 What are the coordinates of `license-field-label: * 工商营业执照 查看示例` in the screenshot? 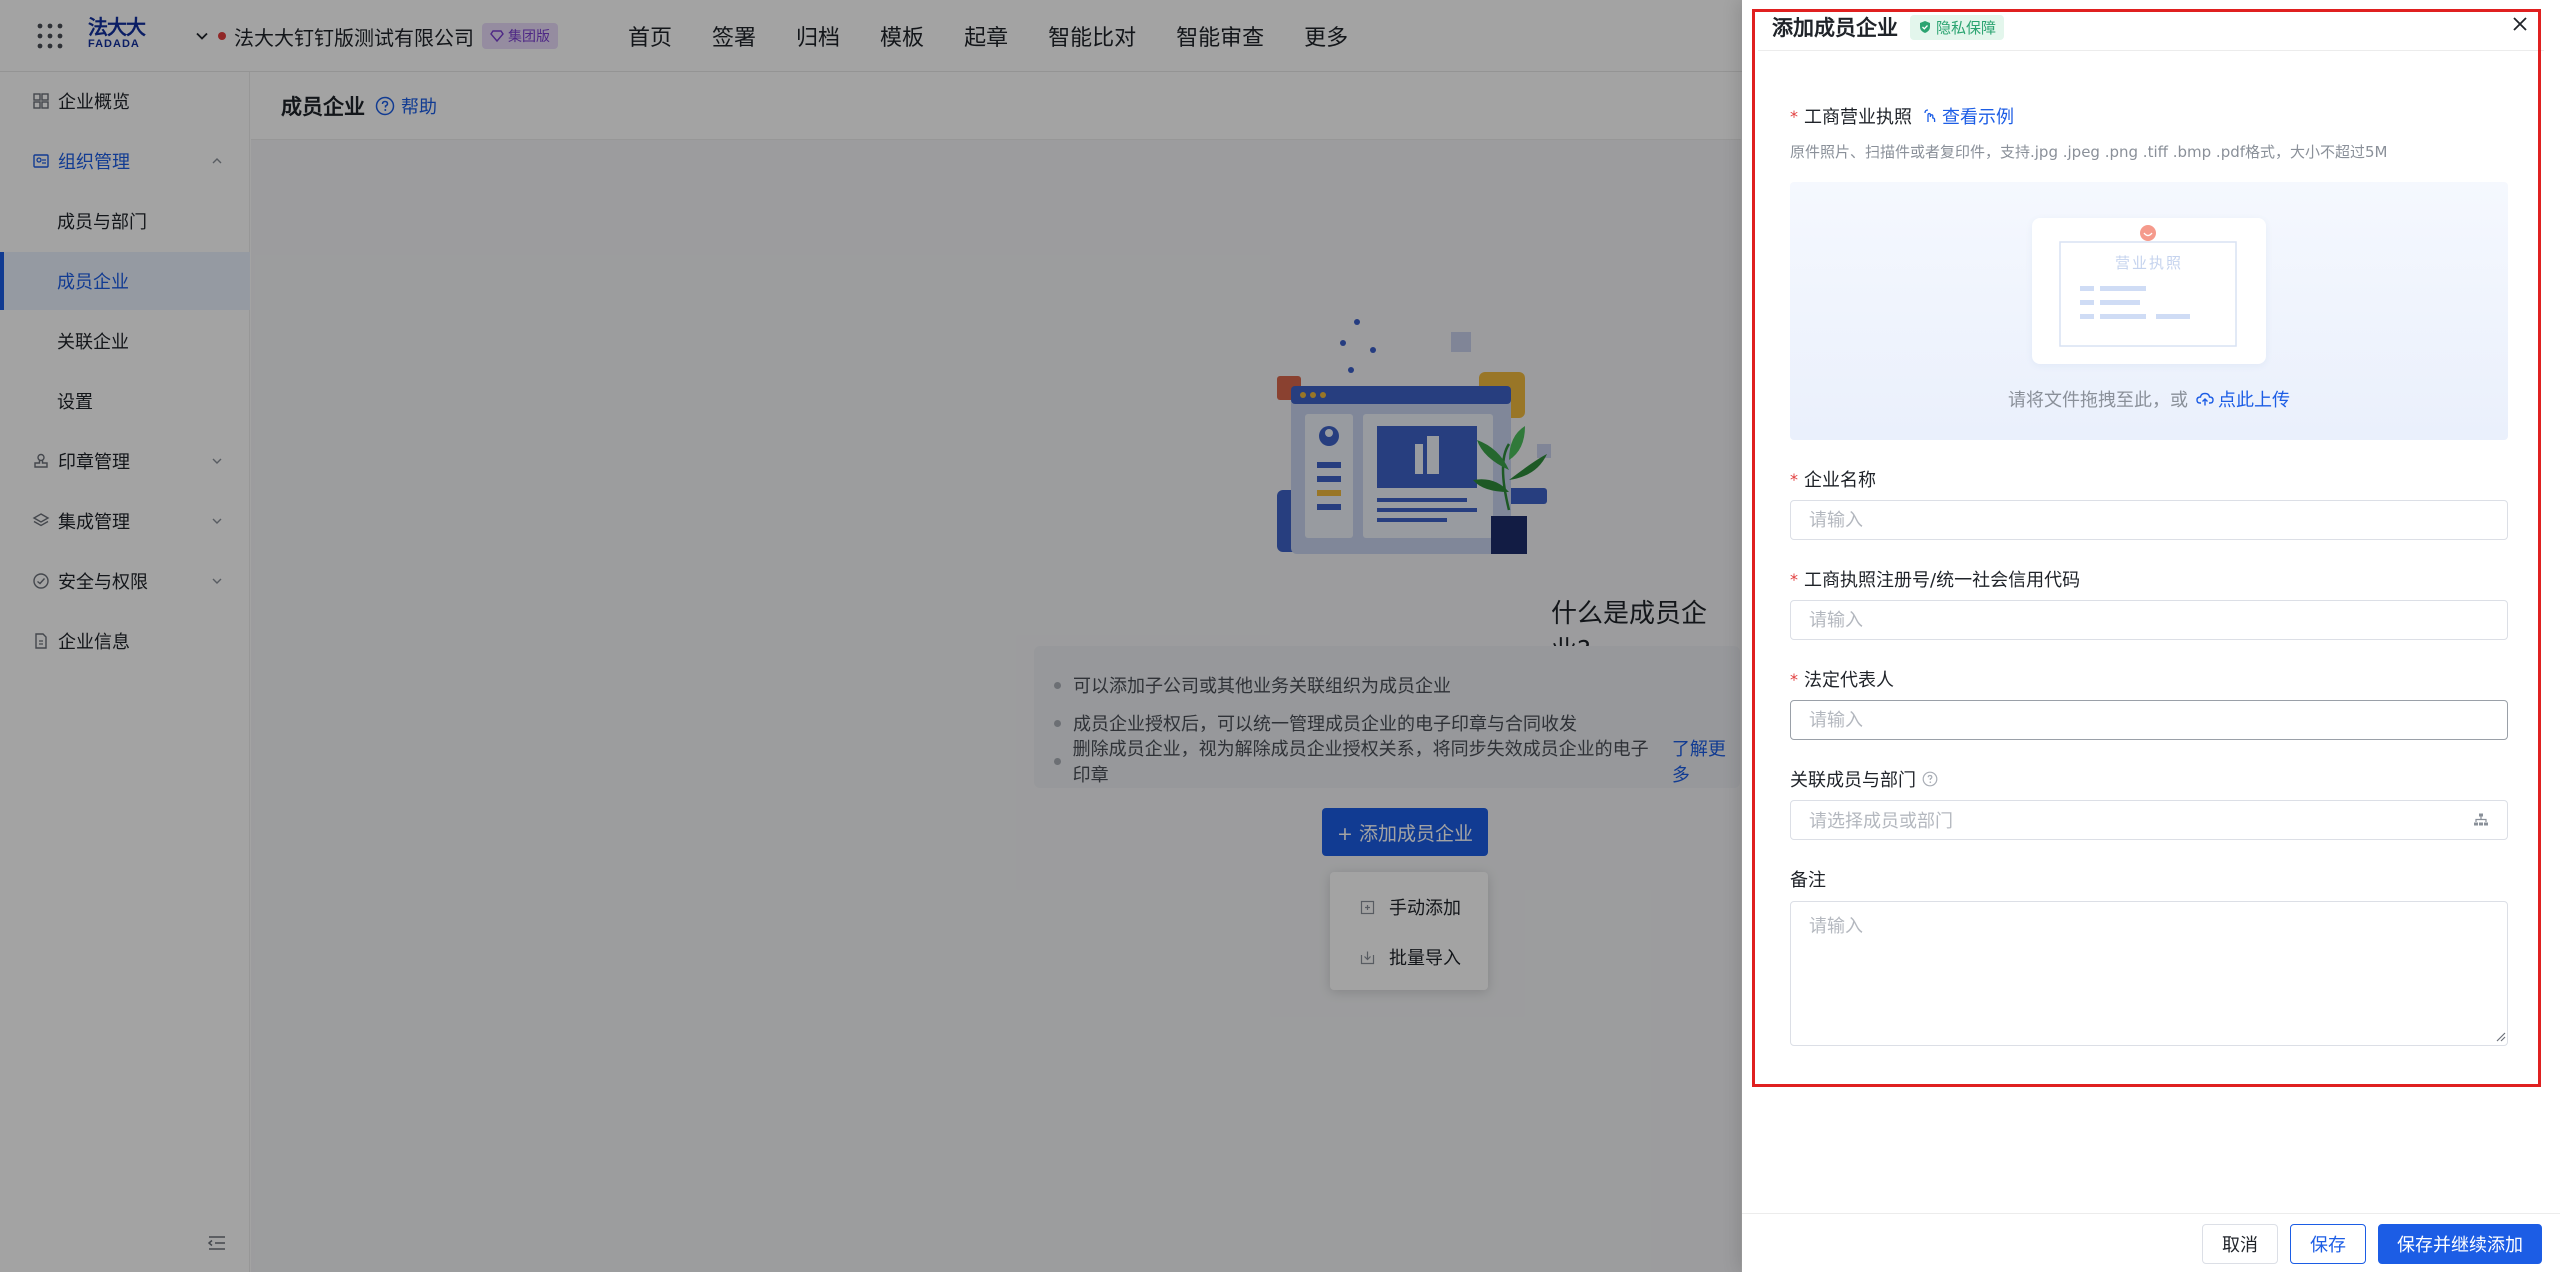 It's located at (1902, 116).